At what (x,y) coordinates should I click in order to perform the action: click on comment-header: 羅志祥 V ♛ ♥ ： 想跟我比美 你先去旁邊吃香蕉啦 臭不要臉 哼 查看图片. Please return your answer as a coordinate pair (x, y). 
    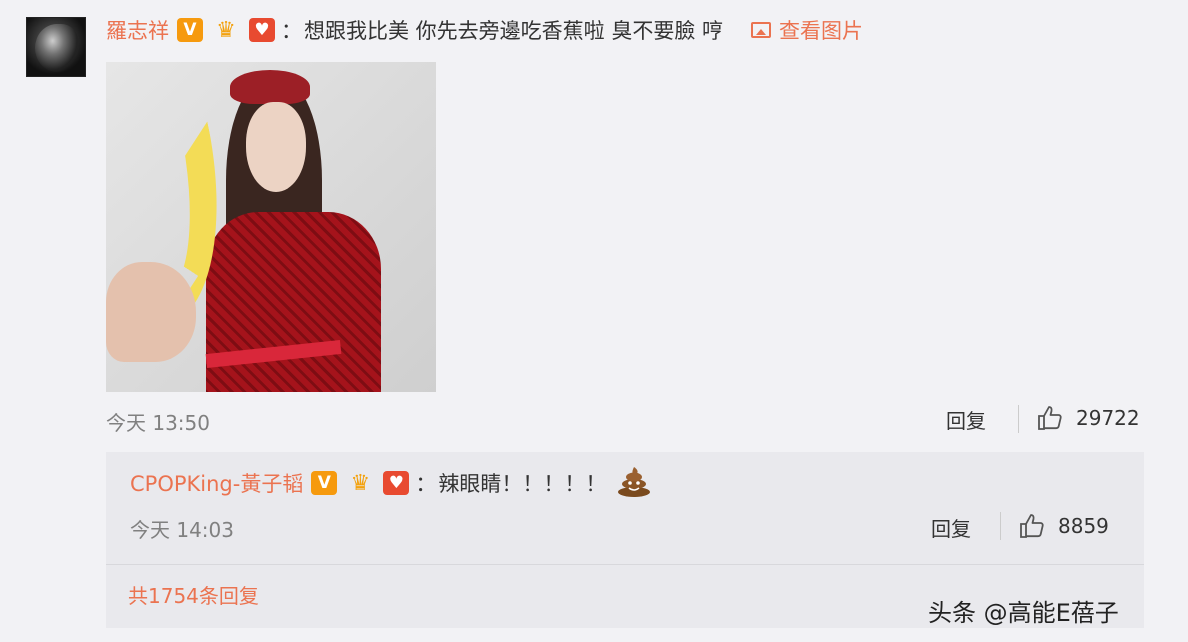
    Looking at the image, I should click on (484, 30).